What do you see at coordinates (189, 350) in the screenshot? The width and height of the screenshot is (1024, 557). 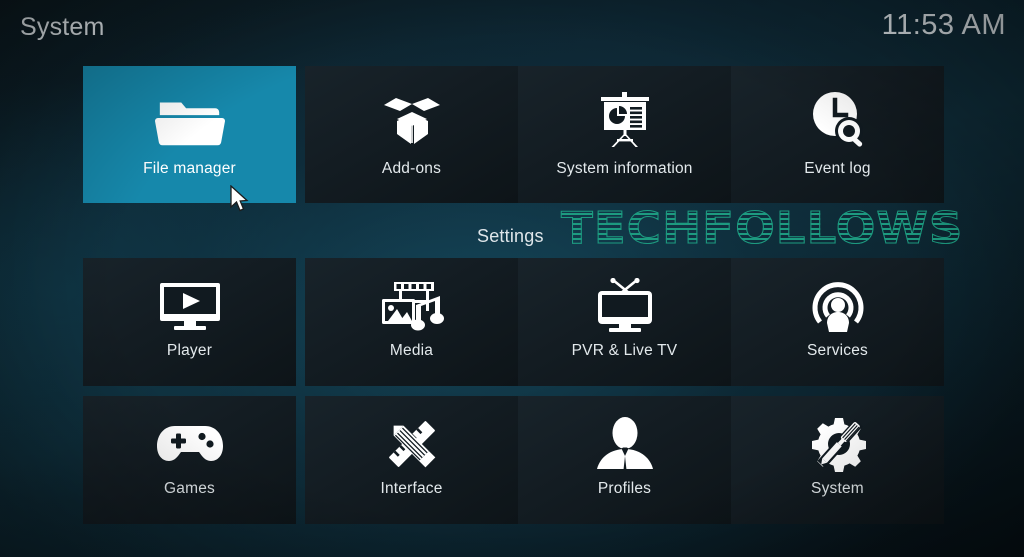 I see `tile-label: Player` at bounding box center [189, 350].